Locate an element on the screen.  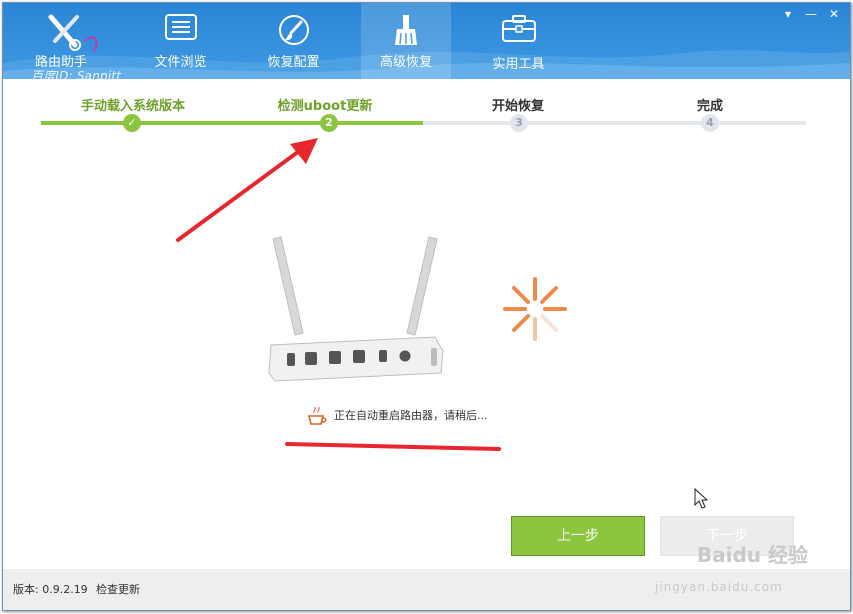
tab-advanced-restore: 高级恢复 is located at coordinates (406, 41).